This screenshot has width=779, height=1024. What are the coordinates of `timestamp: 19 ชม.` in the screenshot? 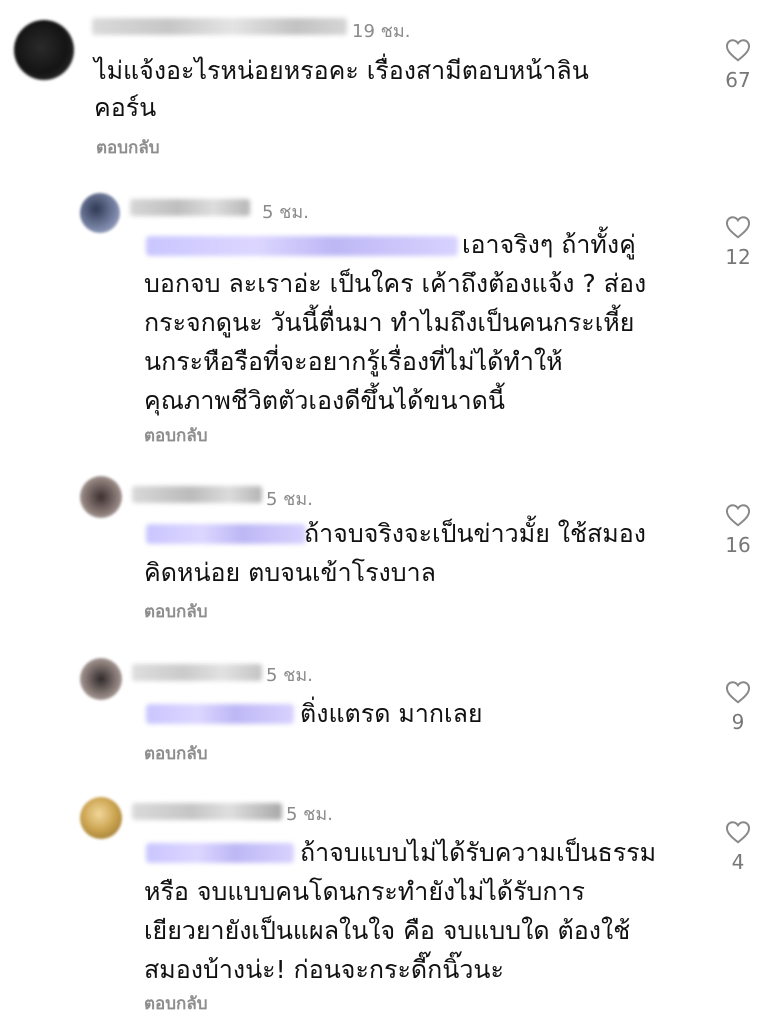 It's located at (381, 31).